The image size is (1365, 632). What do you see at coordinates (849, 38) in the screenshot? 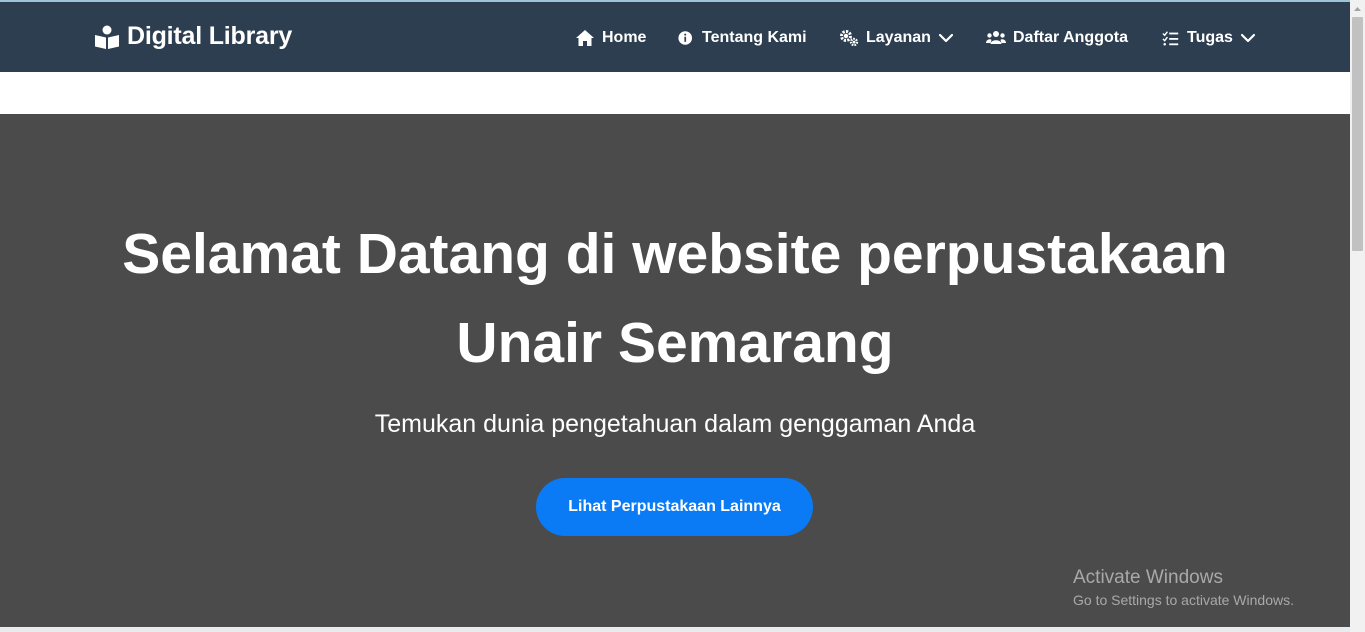
I see `gears-icon` at bounding box center [849, 38].